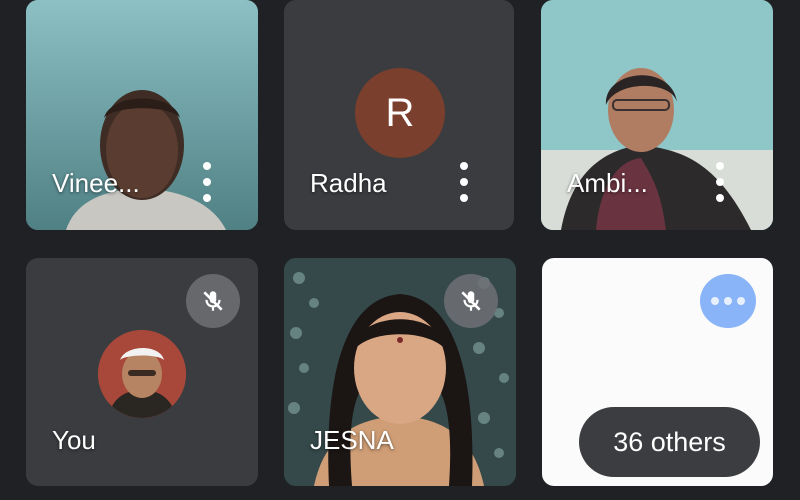 The width and height of the screenshot is (800, 500). I want to click on avatar, so click(142, 374).